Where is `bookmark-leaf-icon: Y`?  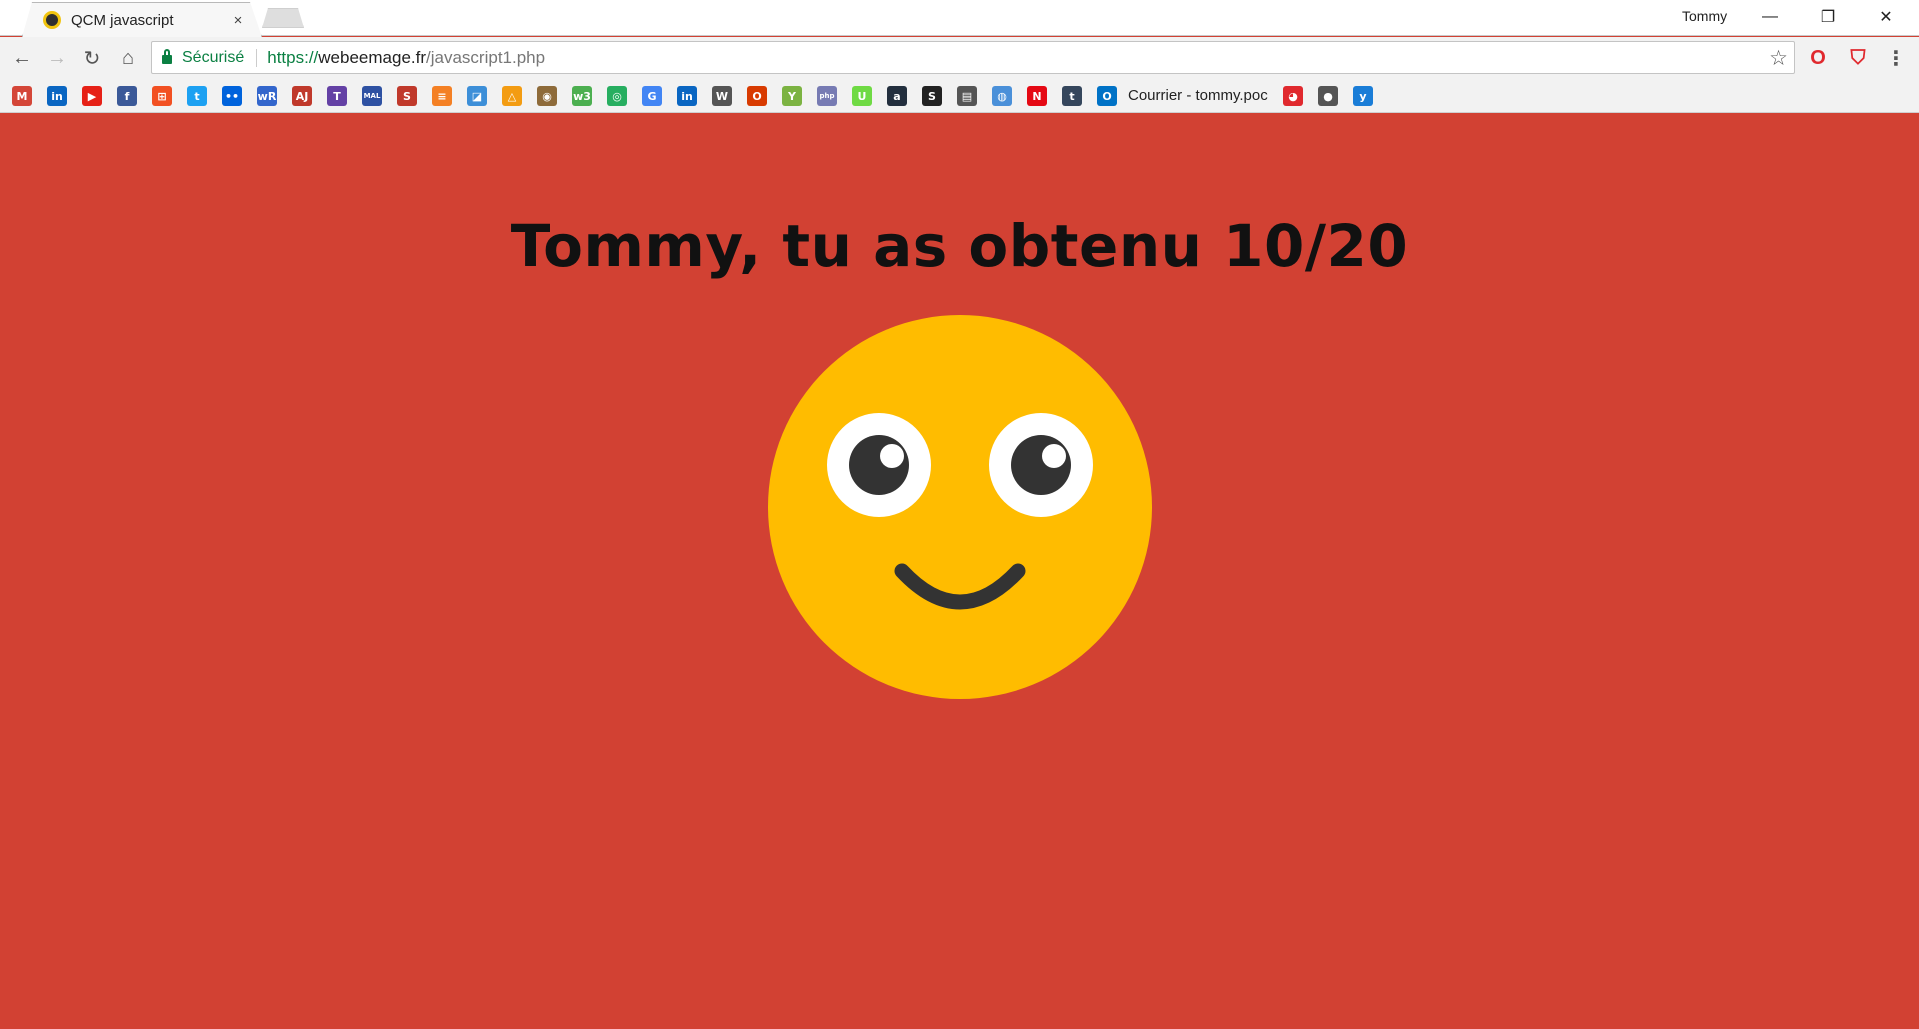 bookmark-leaf-icon: Y is located at coordinates (792, 96).